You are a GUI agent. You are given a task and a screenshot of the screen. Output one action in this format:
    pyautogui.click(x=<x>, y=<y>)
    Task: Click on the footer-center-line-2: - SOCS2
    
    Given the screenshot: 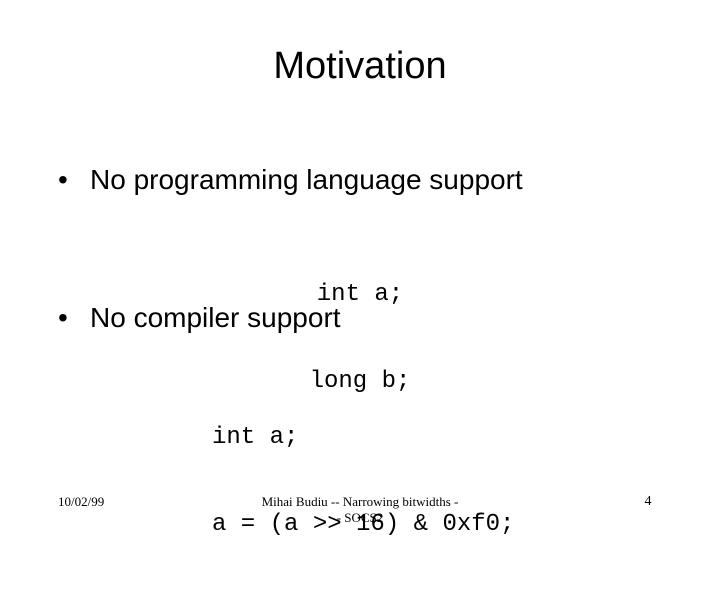 What is the action you would take?
    pyautogui.click(x=360, y=517)
    